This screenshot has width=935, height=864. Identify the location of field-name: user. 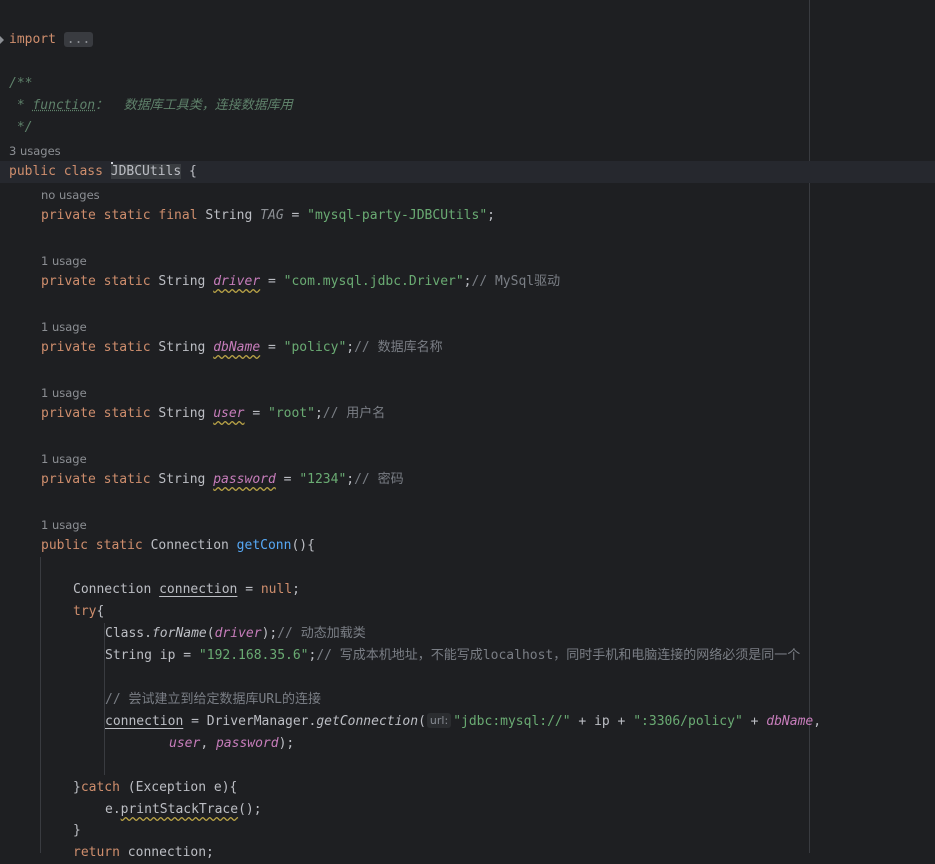
(228, 413).